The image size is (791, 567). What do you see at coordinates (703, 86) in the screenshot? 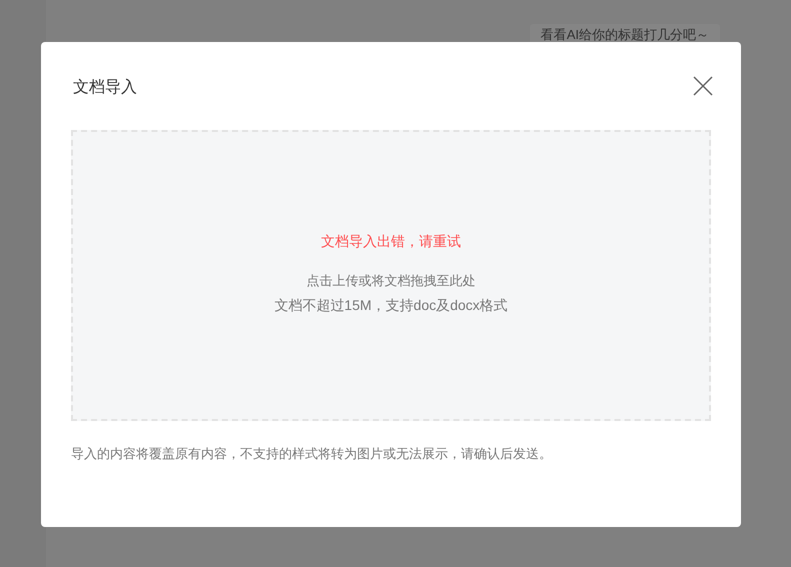
I see `close-icon` at bounding box center [703, 86].